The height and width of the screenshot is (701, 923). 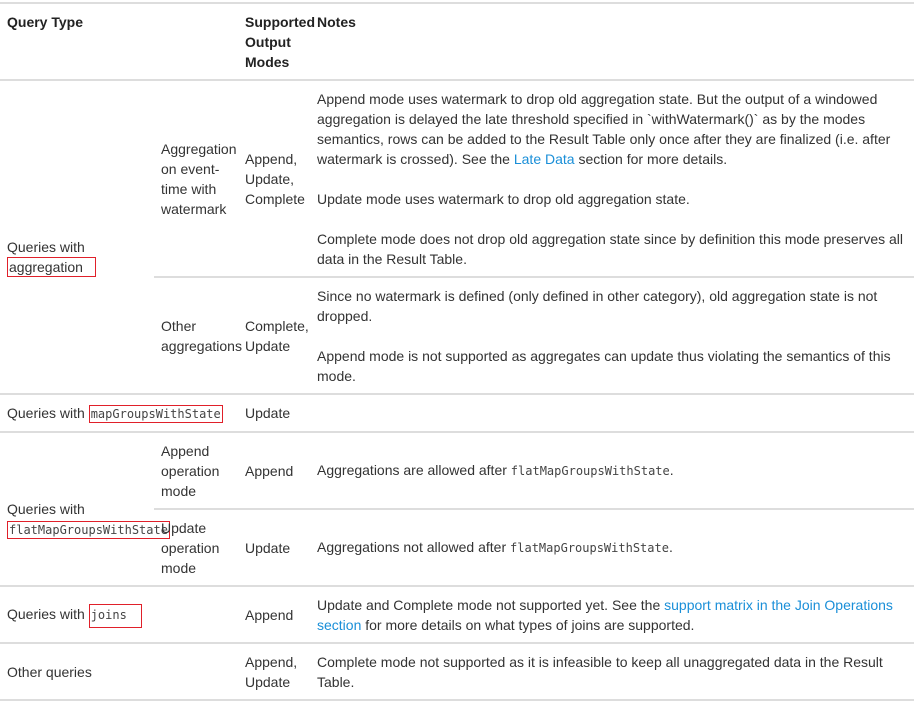 I want to click on table-row: Queries with mapGroupsWithState Update, so click(x=457, y=412).